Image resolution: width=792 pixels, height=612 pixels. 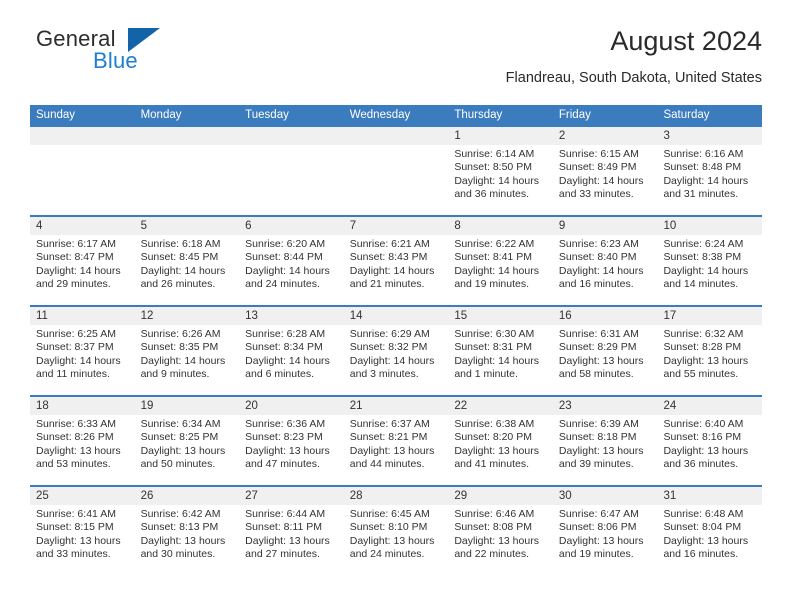 I want to click on sunset-text: Sunset: 8:38 PM, so click(x=702, y=257).